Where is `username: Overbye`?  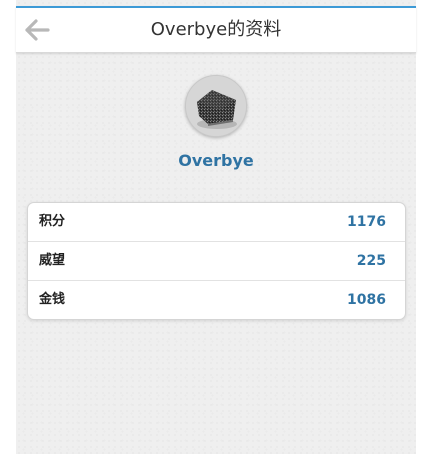 username: Overbye is located at coordinates (216, 160).